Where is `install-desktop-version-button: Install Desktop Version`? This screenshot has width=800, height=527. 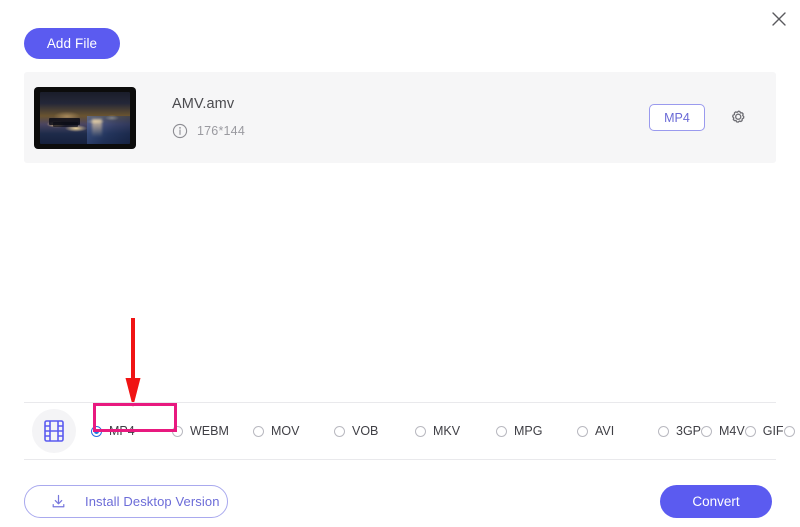 install-desktop-version-button: Install Desktop Version is located at coordinates (126, 501).